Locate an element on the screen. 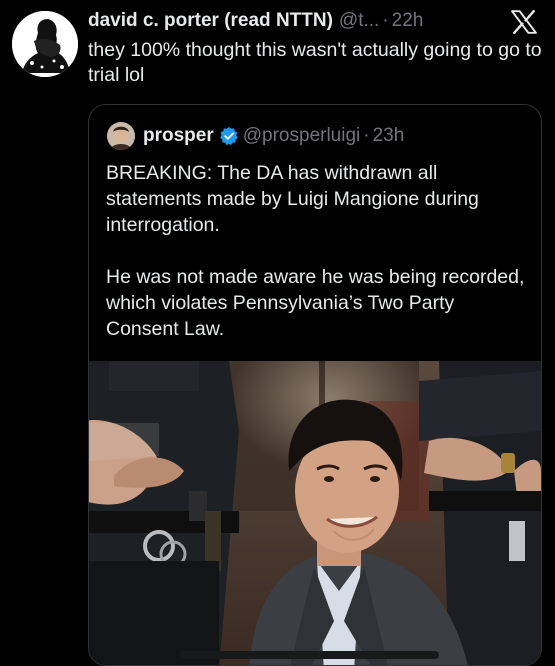  avatar-silhouette is located at coordinates (45, 44).